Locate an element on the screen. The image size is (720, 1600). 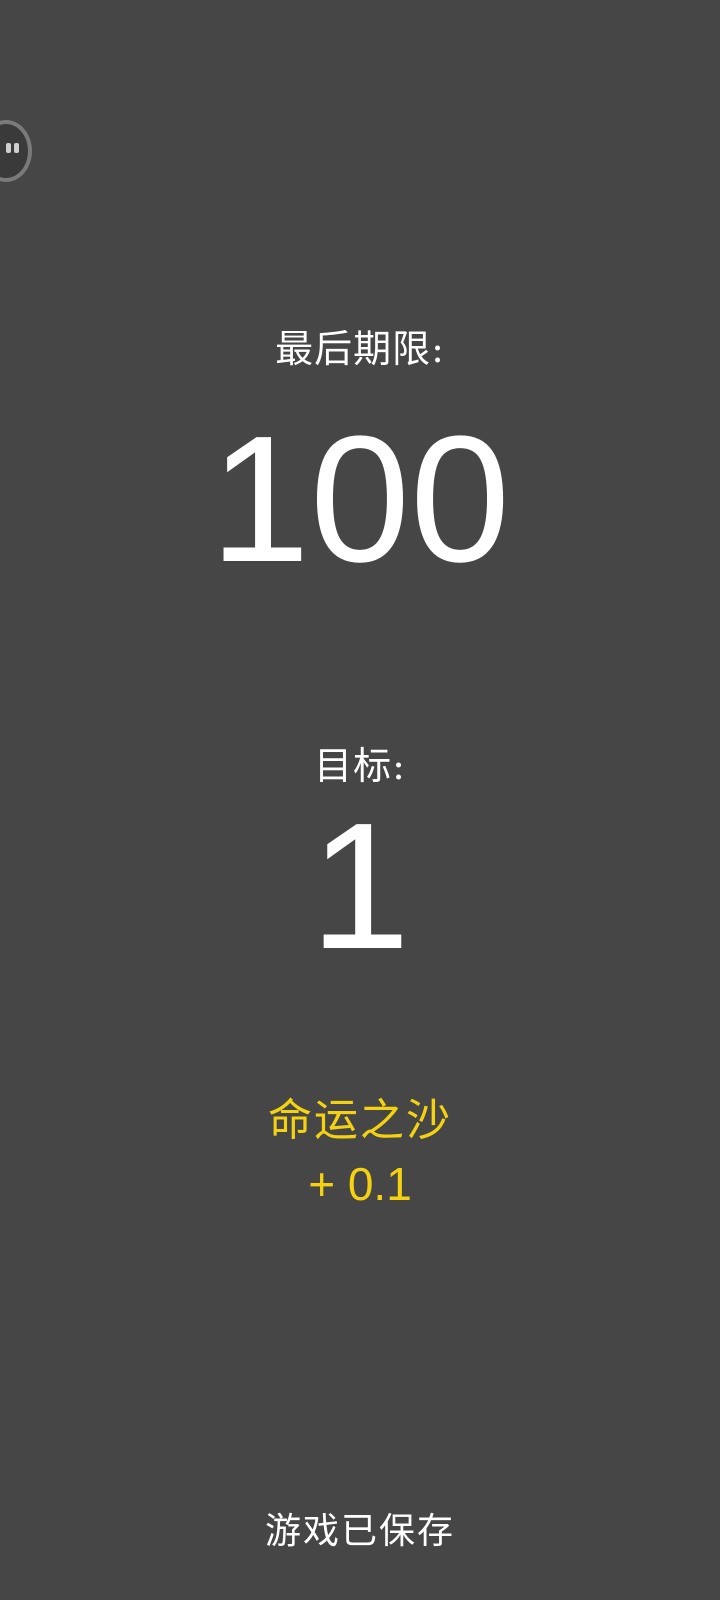
bonus-value: + 0.1 is located at coordinates (360, 1184).